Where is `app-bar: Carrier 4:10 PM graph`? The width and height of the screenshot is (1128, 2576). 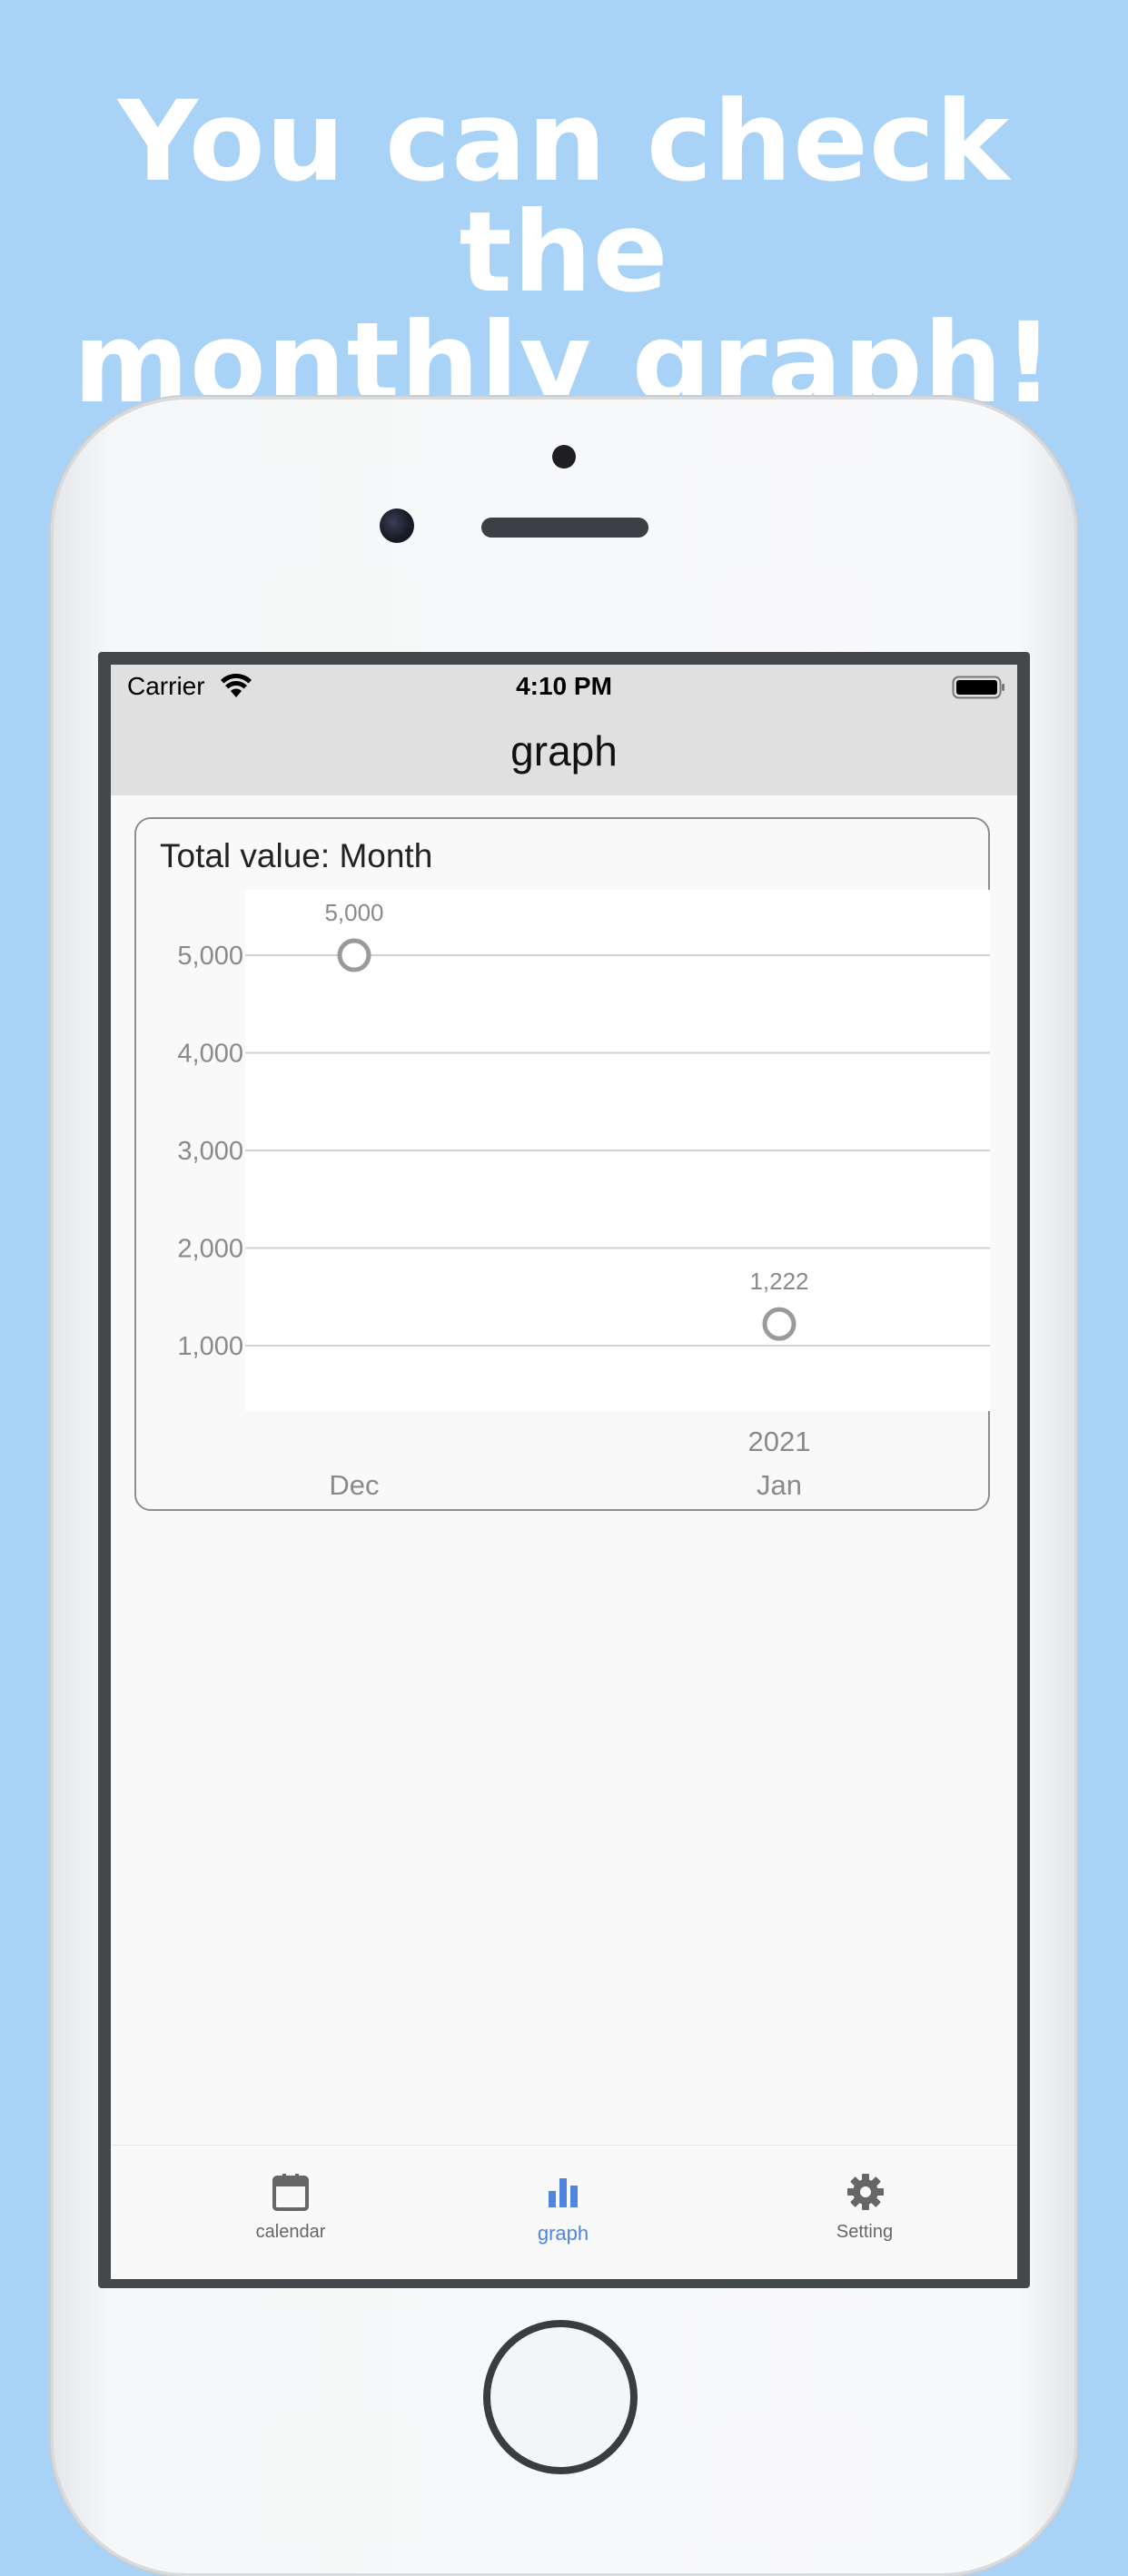
app-bar: Carrier 4:10 PM graph is located at coordinates (564, 730).